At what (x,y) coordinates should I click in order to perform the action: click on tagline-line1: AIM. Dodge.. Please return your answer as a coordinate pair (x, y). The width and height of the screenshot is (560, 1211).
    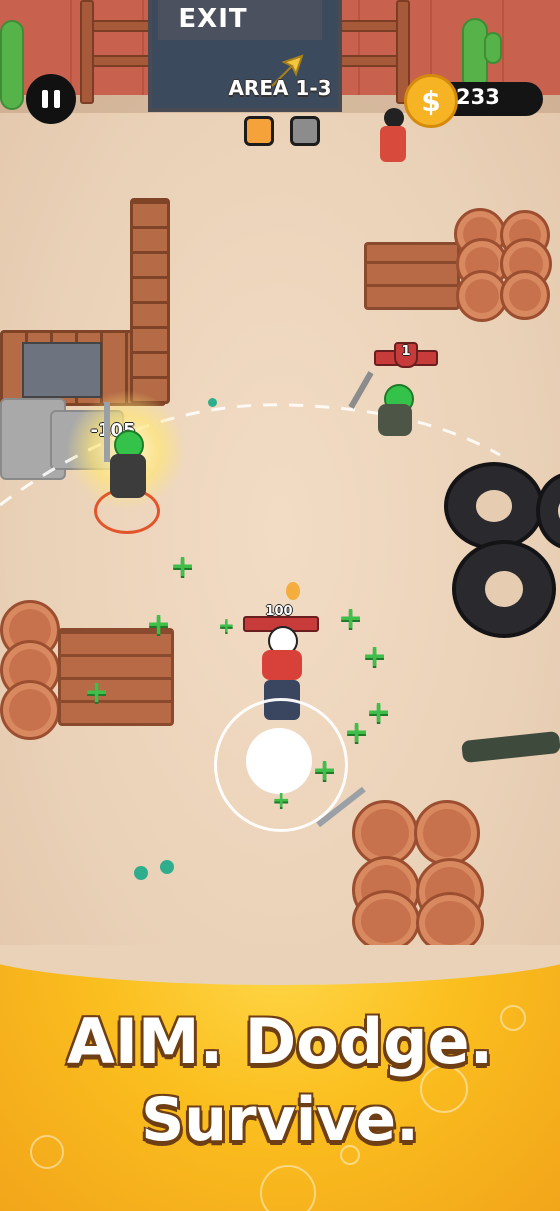
    Looking at the image, I should click on (280, 1041).